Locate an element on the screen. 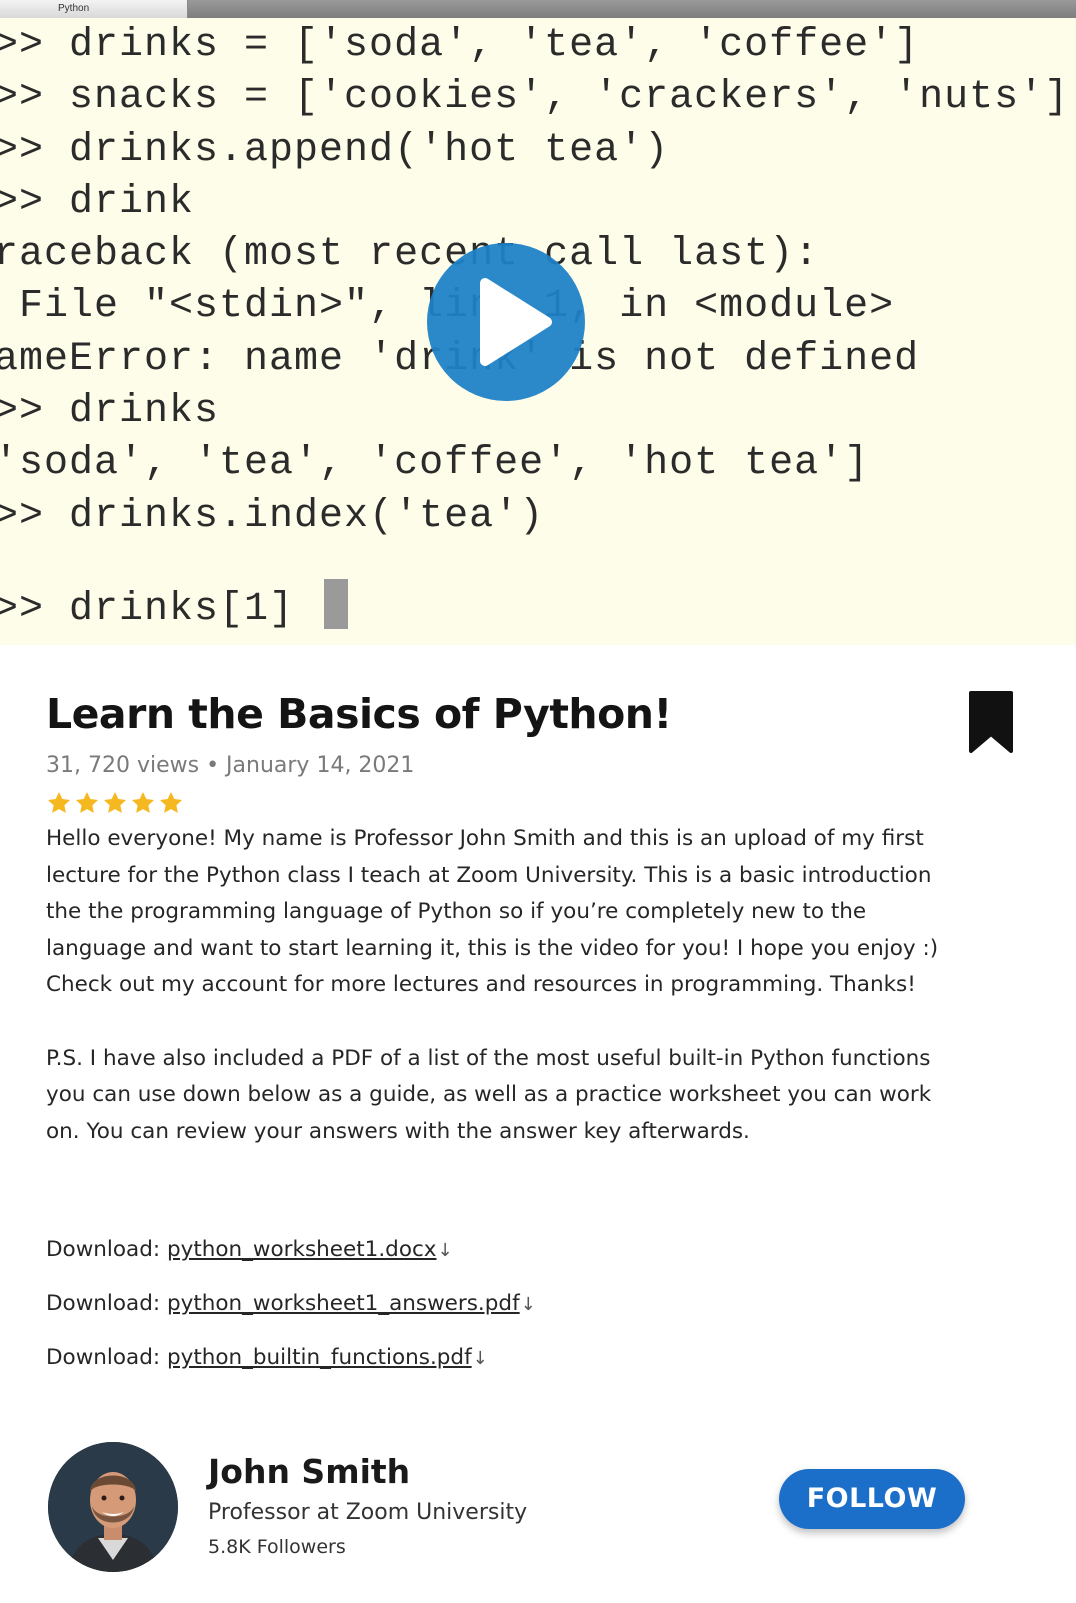  avatar-photo-icon is located at coordinates (113, 1507).